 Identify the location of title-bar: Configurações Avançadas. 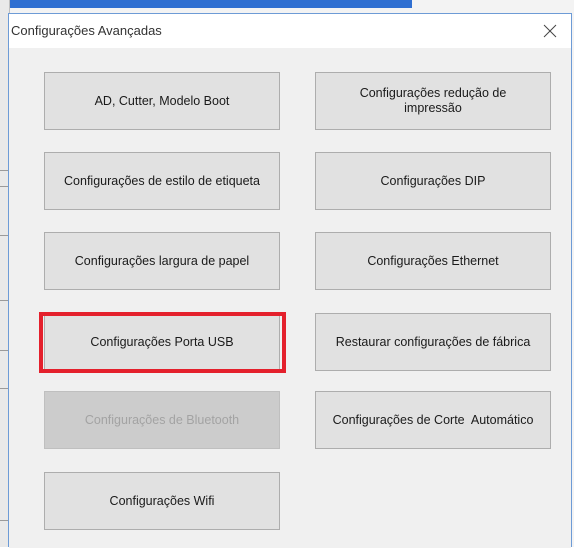
(290, 31).